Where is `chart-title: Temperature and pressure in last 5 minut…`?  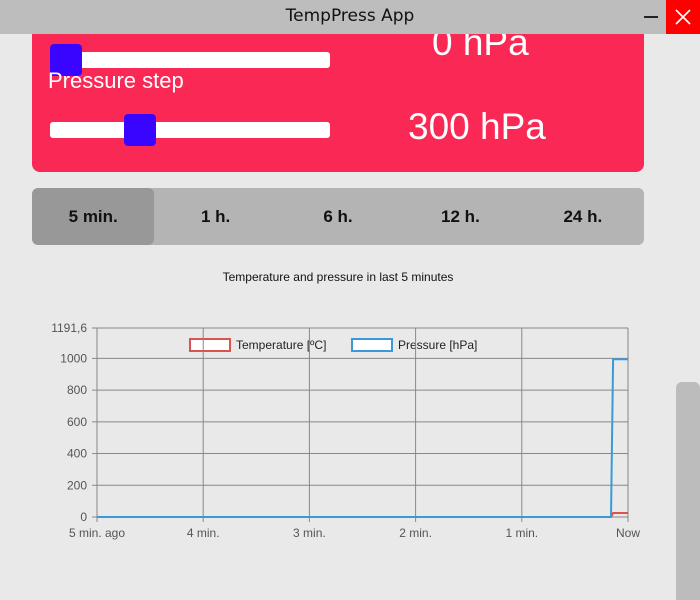 chart-title: Temperature and pressure in last 5 minut… is located at coordinates (338, 277).